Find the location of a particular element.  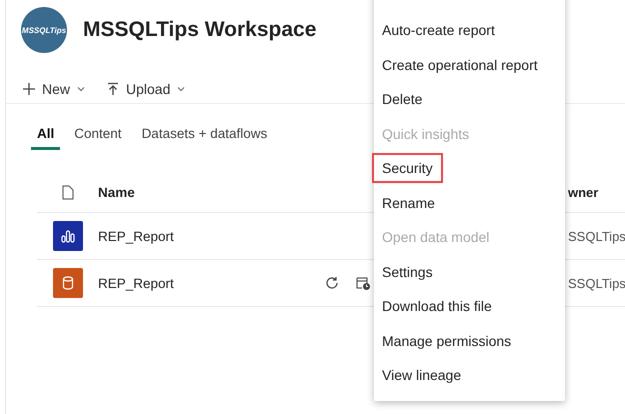

menu-item: Download this file is located at coordinates (469, 306).